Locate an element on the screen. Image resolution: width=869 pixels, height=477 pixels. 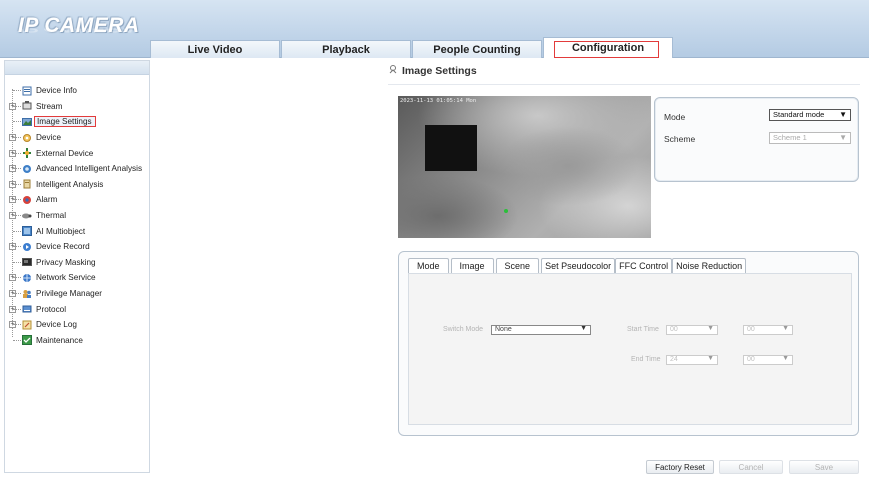
sidebar-item-label: Maintenance is located at coordinates (59, 340).